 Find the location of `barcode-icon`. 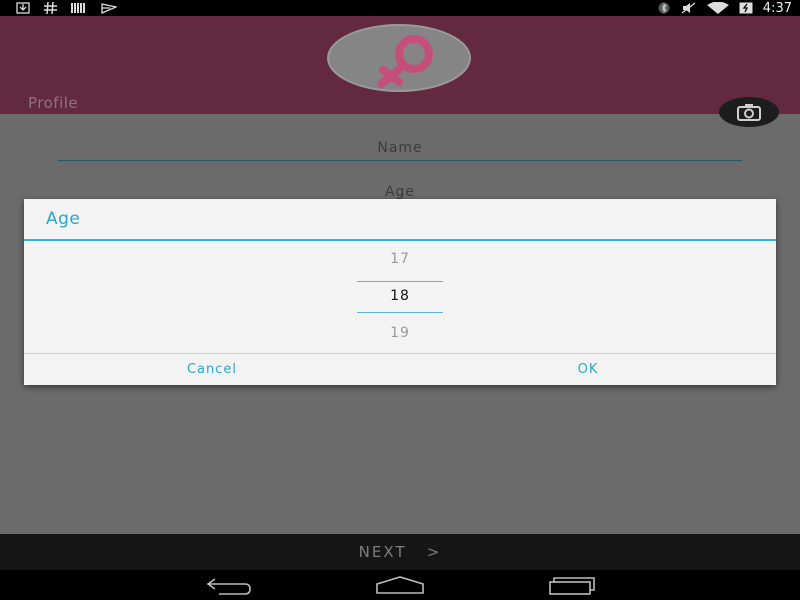

barcode-icon is located at coordinates (79, 8).